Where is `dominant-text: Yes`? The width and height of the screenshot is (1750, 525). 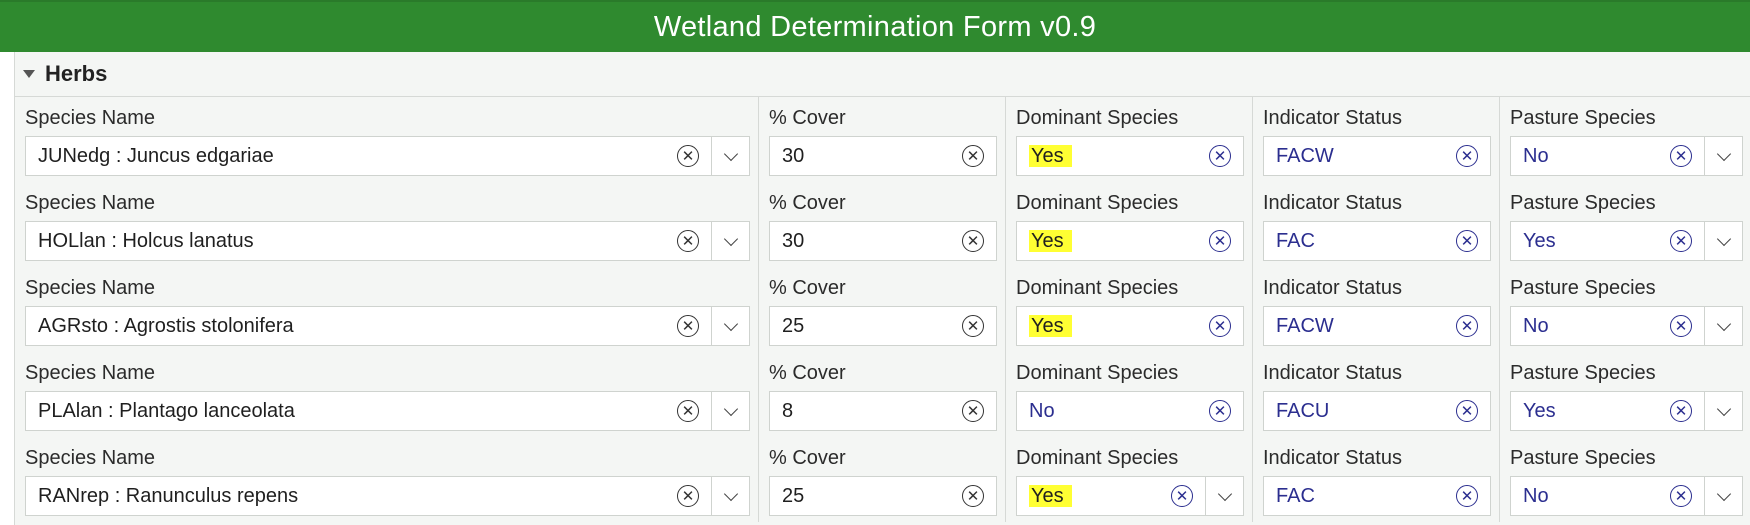
dominant-text: Yes is located at coordinates (1050, 495).